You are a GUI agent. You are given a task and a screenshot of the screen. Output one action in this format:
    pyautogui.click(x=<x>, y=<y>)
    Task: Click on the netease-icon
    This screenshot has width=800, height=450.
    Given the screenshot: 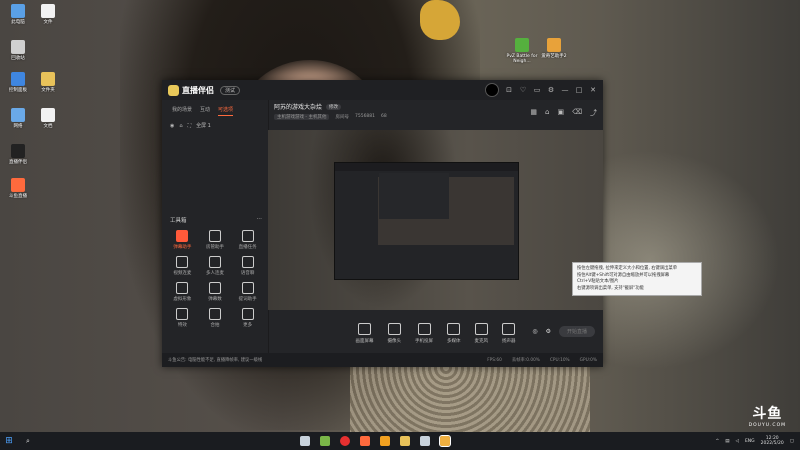 What is the action you would take?
    pyautogui.click(x=345, y=441)
    